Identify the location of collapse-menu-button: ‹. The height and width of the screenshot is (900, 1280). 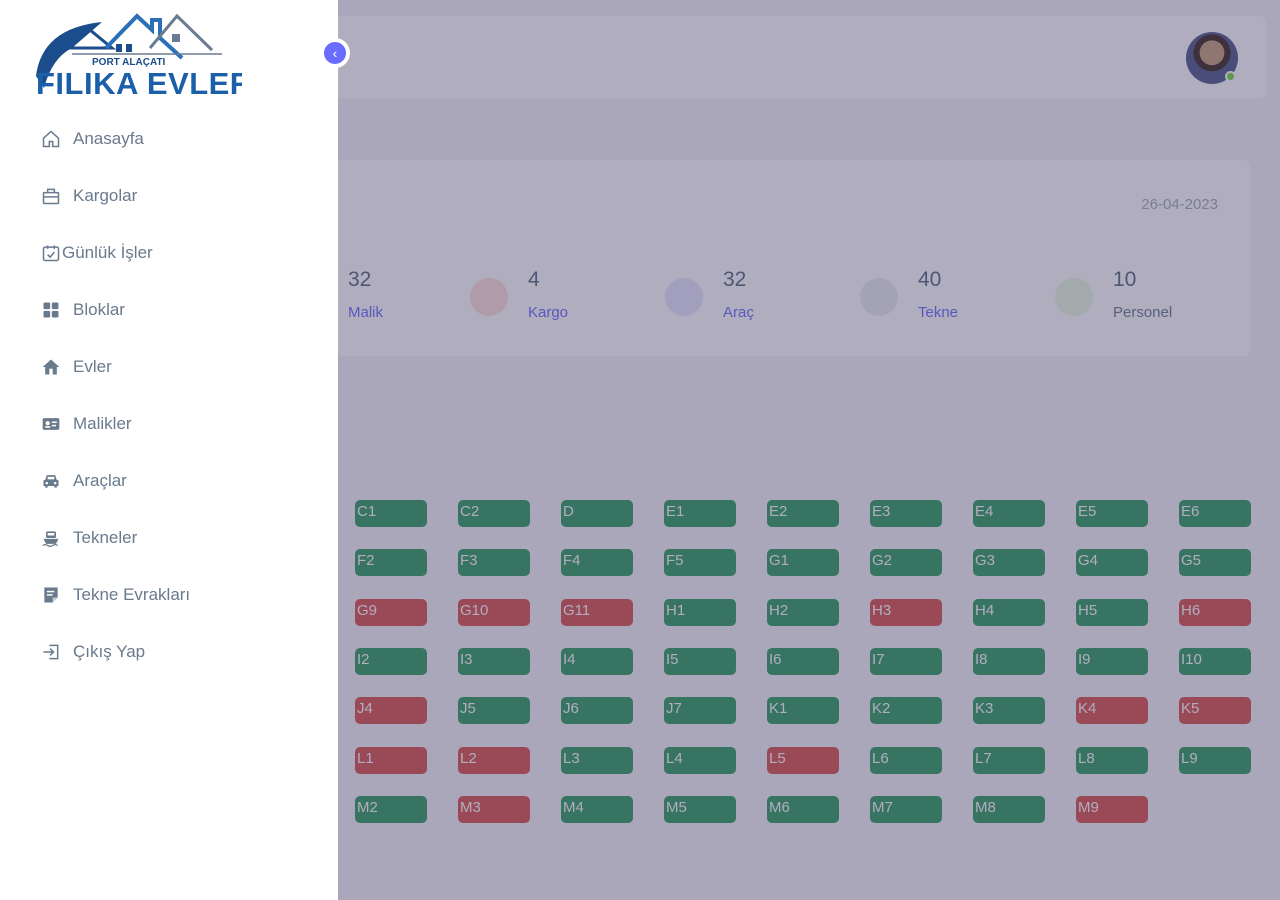
(335, 53).